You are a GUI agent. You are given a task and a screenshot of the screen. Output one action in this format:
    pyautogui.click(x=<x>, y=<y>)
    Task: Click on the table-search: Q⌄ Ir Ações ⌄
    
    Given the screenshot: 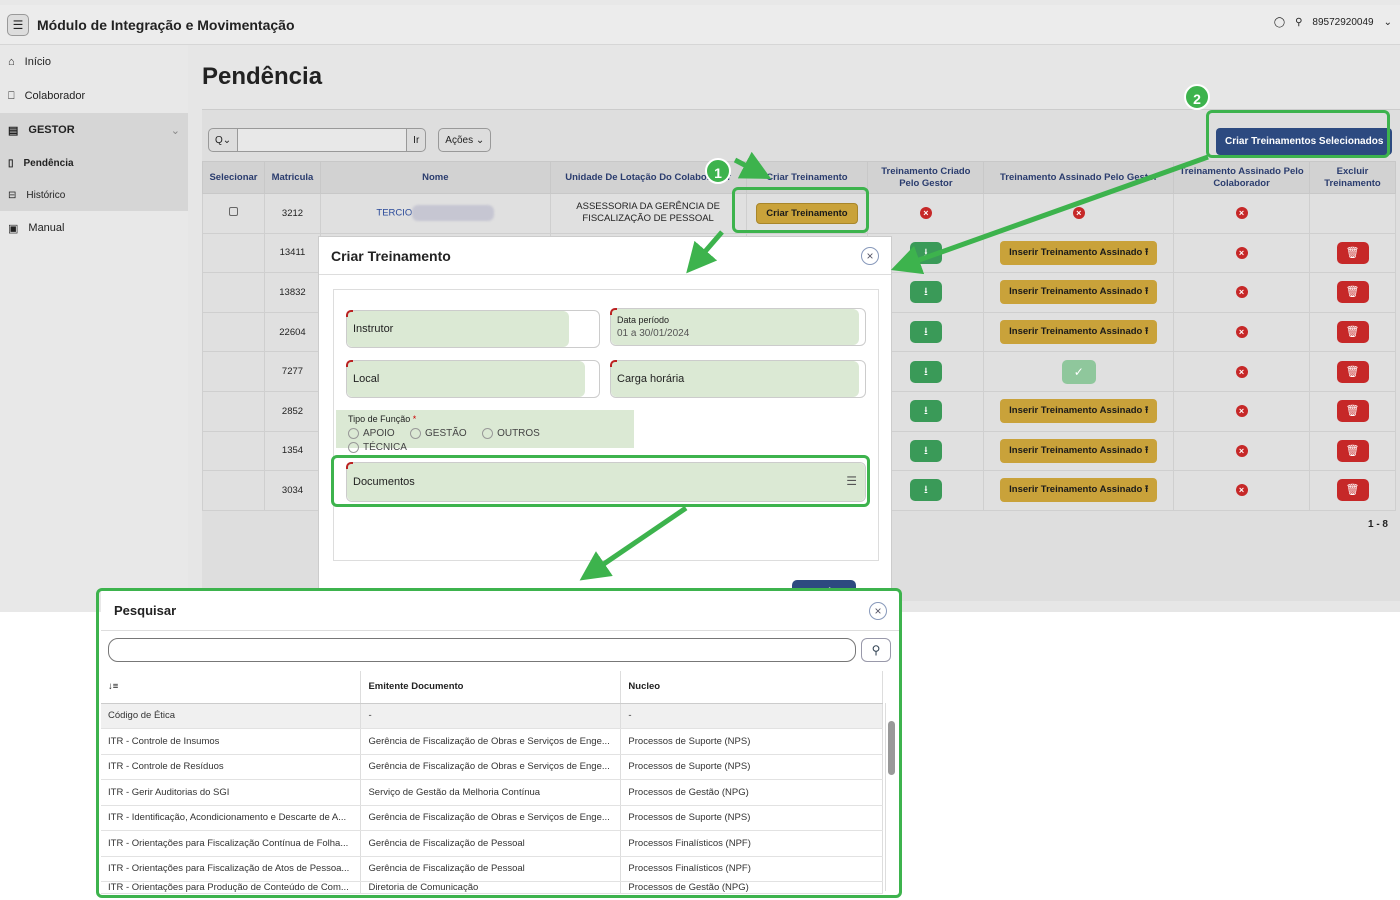 What is the action you would take?
    pyautogui.click(x=350, y=140)
    